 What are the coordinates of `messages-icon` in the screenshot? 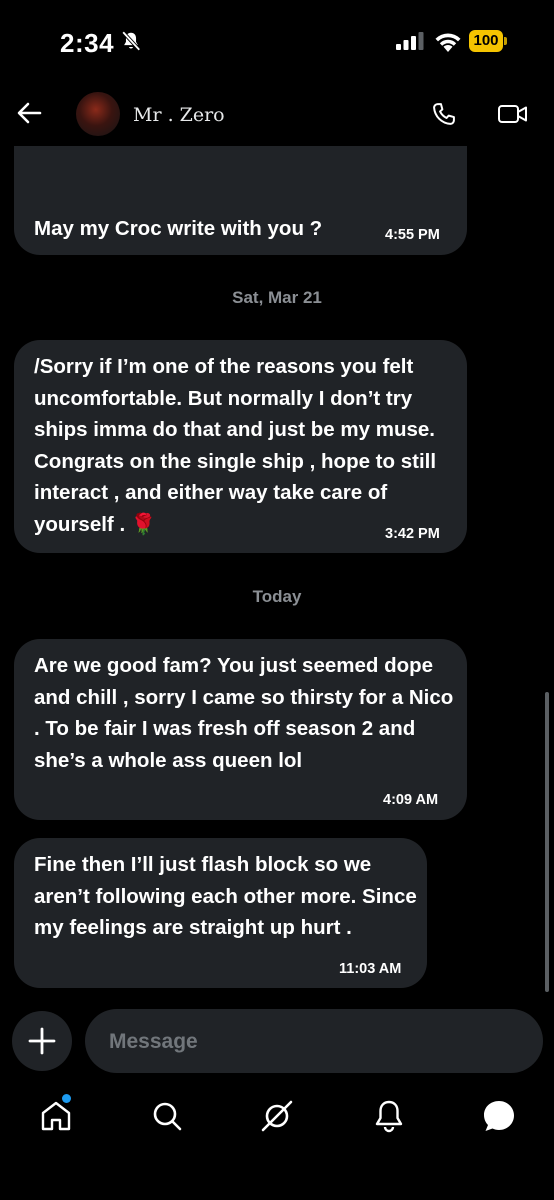 It's located at (499, 1116).